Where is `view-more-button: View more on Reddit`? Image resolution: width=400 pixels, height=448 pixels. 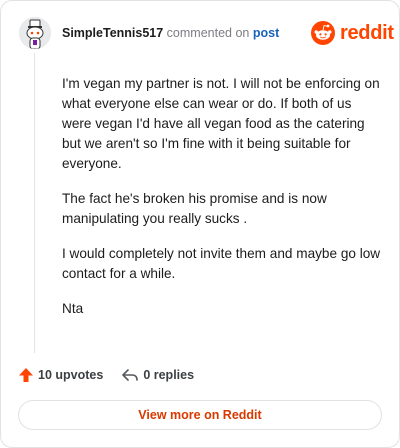
view-more-button: View more on Reddit is located at coordinates (200, 415).